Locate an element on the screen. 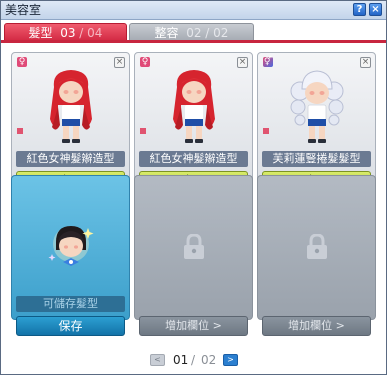 The image size is (387, 375). tab-hairstyle: 髮型 03 / 04 is located at coordinates (65, 32).